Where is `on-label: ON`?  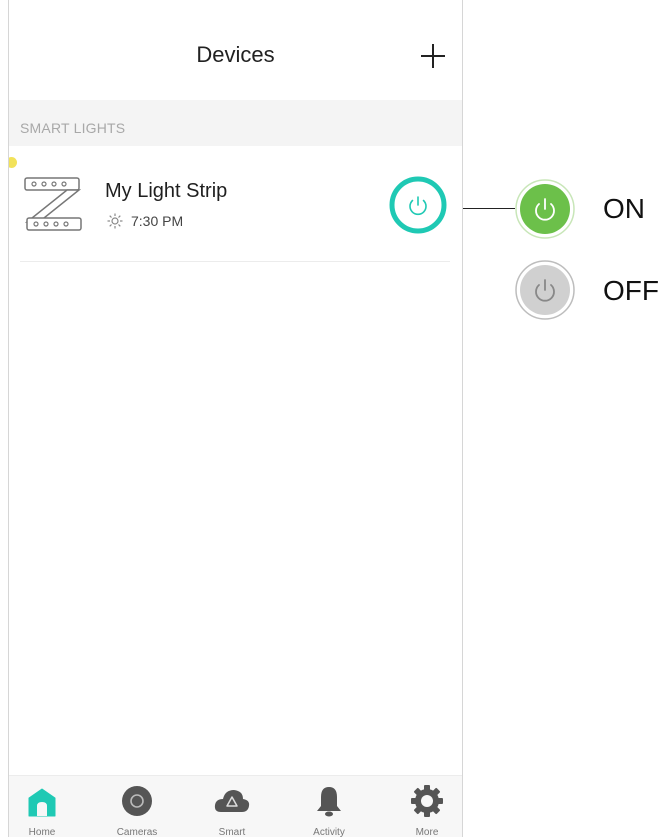
on-label: ON is located at coordinates (624, 208).